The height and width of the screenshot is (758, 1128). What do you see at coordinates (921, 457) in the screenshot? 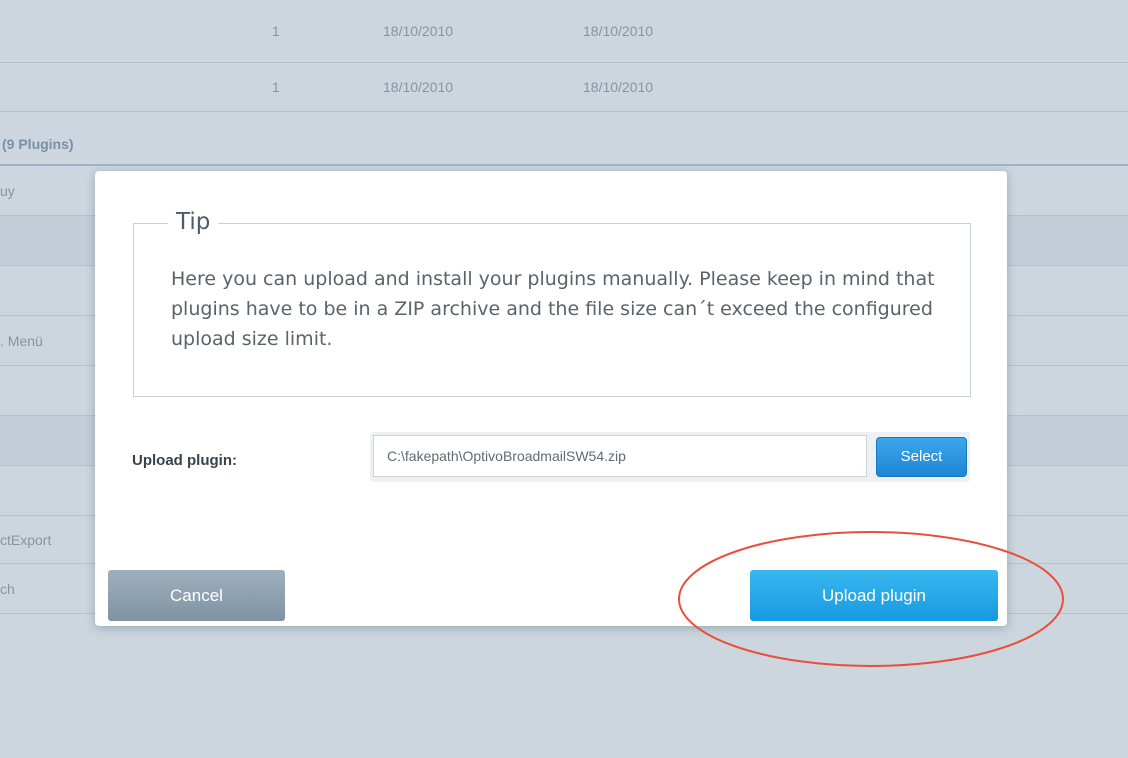
I see `select-file-button: Select` at bounding box center [921, 457].